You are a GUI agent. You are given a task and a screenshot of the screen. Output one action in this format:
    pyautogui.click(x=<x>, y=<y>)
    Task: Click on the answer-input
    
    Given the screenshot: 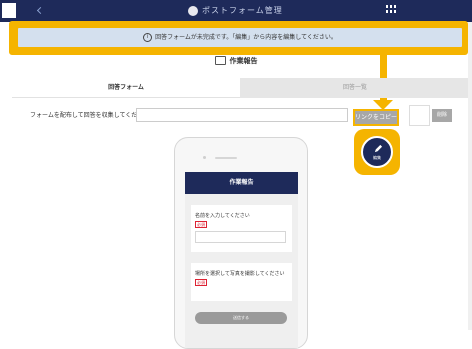 What is the action you would take?
    pyautogui.click(x=240, y=237)
    